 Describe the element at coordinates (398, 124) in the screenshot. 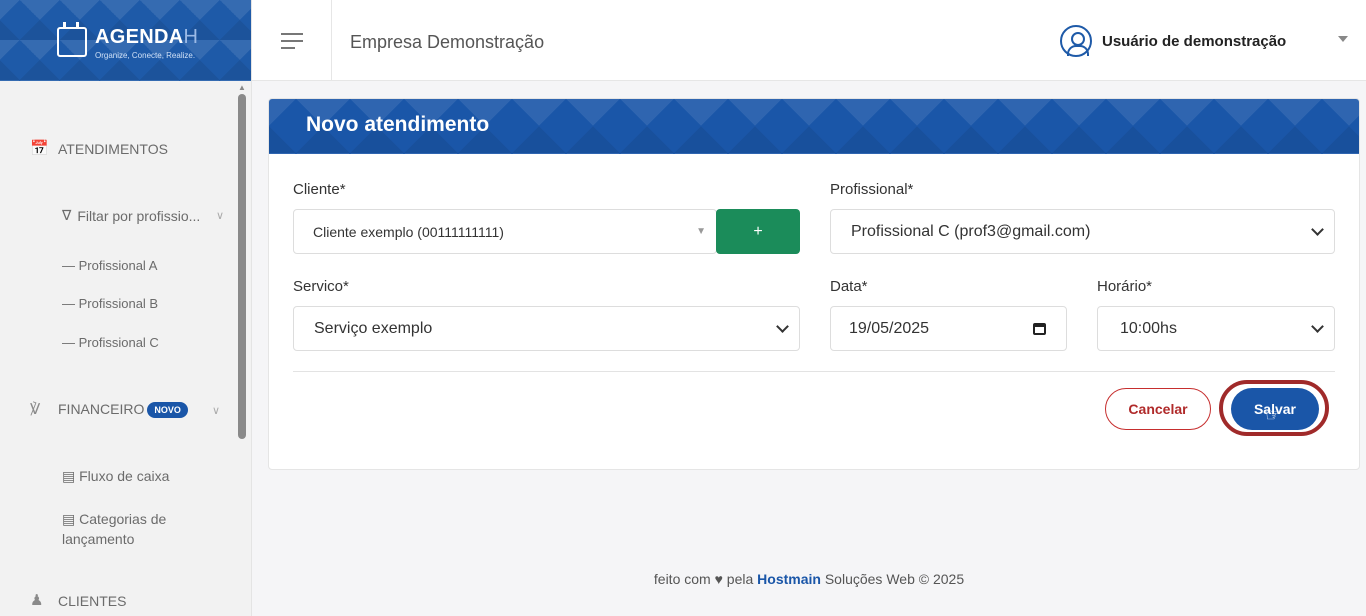

I see `page-title: Novo atendimento` at that location.